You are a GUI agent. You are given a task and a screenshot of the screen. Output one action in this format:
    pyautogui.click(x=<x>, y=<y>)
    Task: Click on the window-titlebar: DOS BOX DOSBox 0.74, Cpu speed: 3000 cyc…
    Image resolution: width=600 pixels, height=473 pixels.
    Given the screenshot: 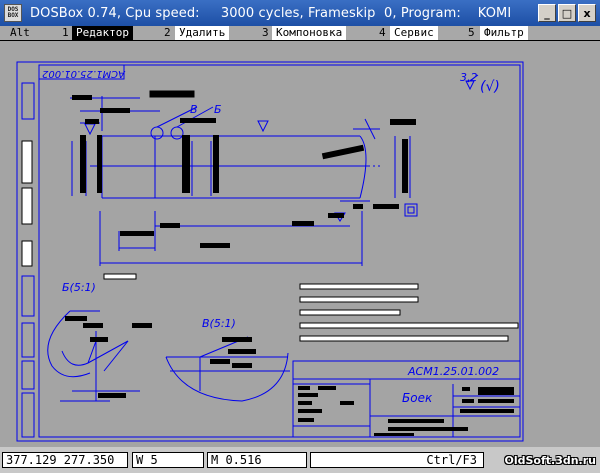 What is the action you would take?
    pyautogui.click(x=300, y=13)
    